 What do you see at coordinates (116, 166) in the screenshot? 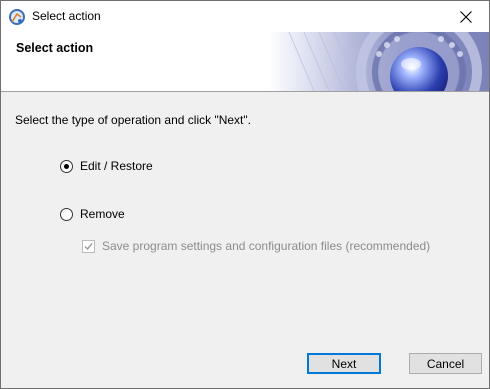
I see `radio-label-edit-restore: Edit / Restore` at bounding box center [116, 166].